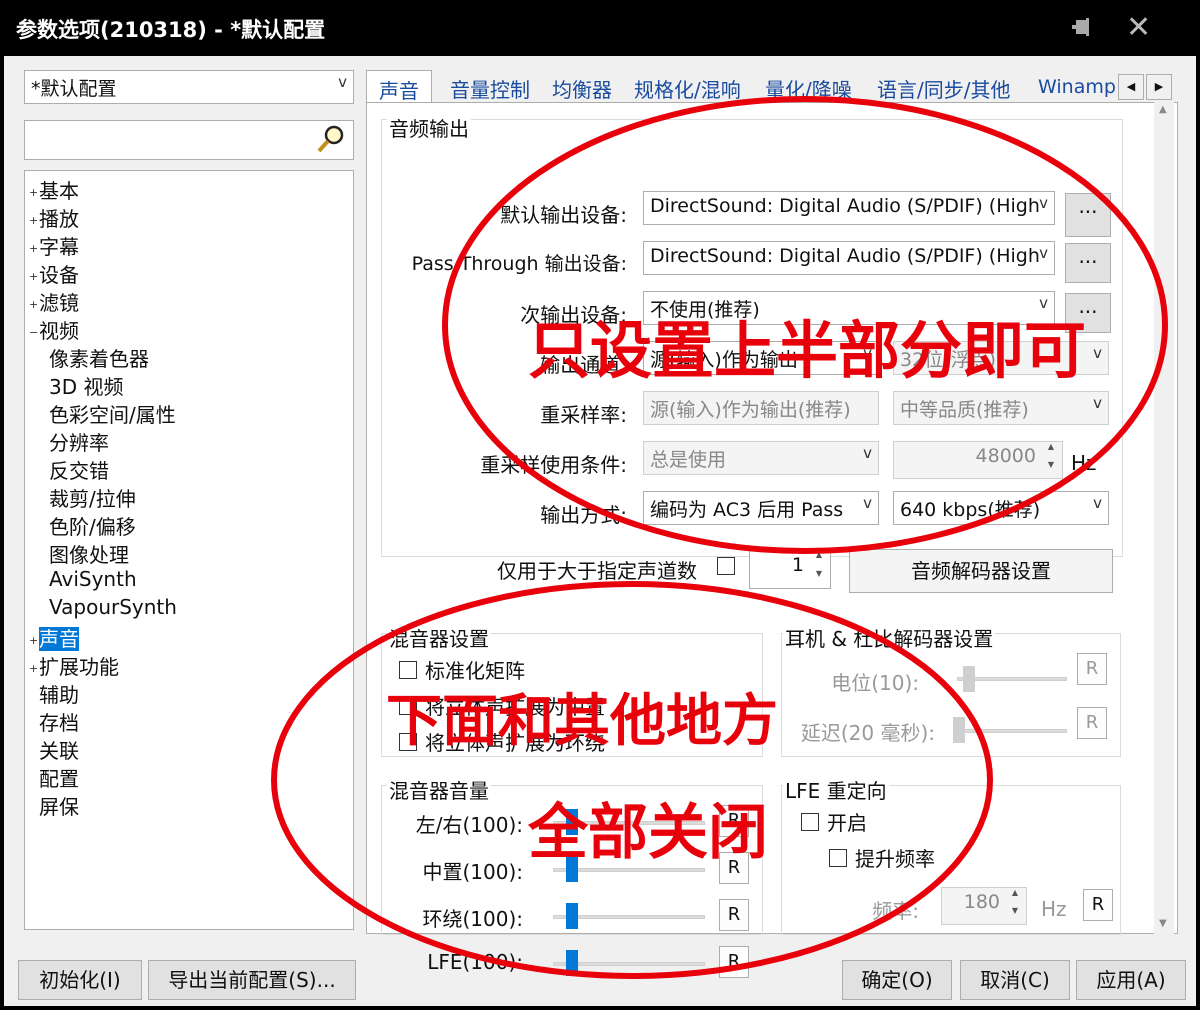 This screenshot has height=1010, width=1200. I want to click on tree-item-label: 分辨率, so click(79, 443).